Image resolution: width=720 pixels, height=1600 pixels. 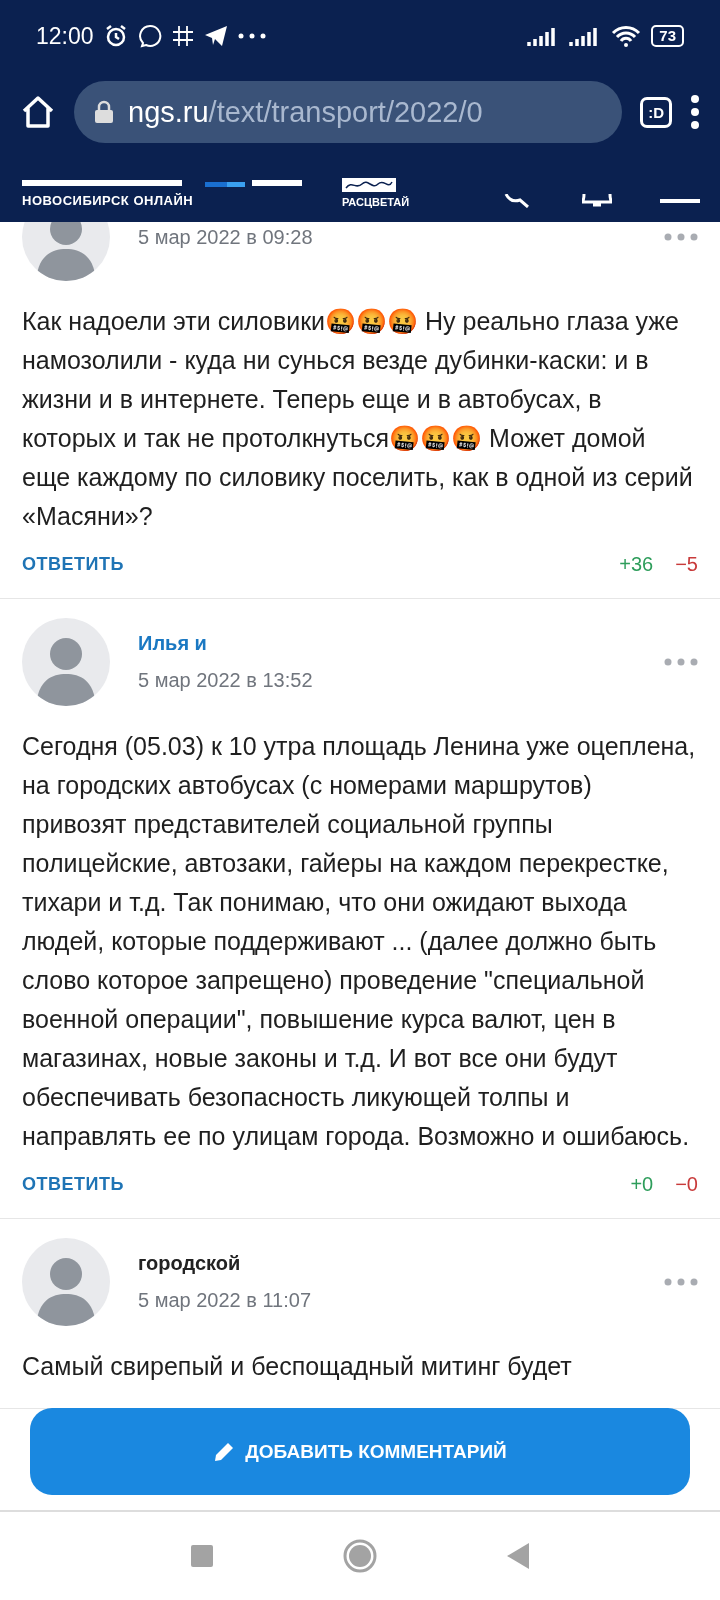 What do you see at coordinates (297, 1366) in the screenshot?
I see `comment-text: Самый свирепый и беспощадный митинг будет` at bounding box center [297, 1366].